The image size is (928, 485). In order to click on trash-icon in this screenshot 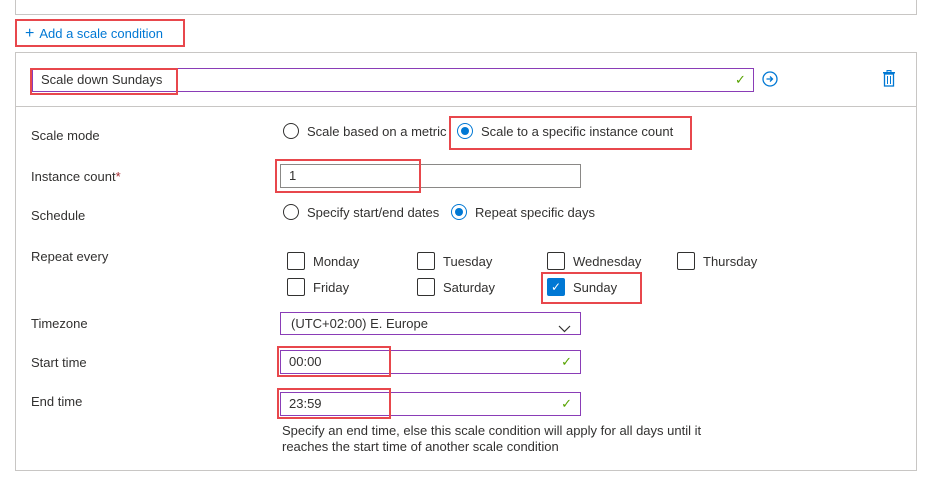, I will do `click(889, 80)`.